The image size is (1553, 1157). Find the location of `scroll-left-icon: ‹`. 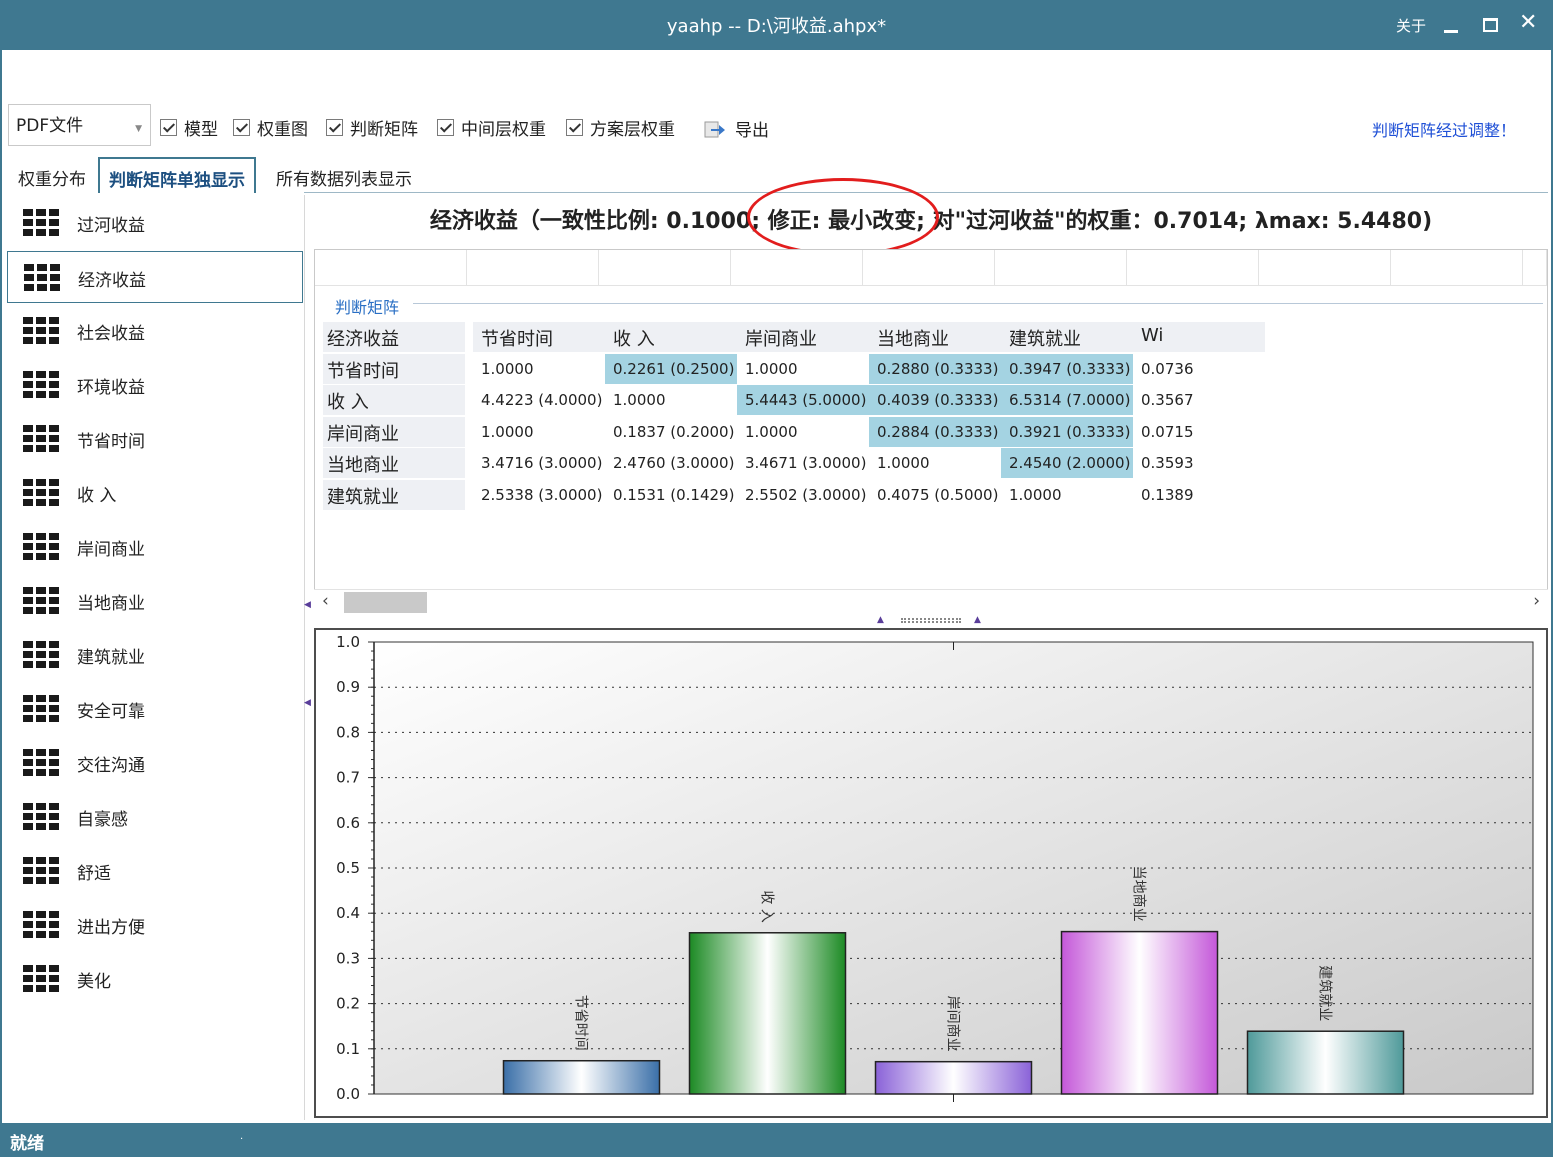

scroll-left-icon: ‹ is located at coordinates (325, 601).